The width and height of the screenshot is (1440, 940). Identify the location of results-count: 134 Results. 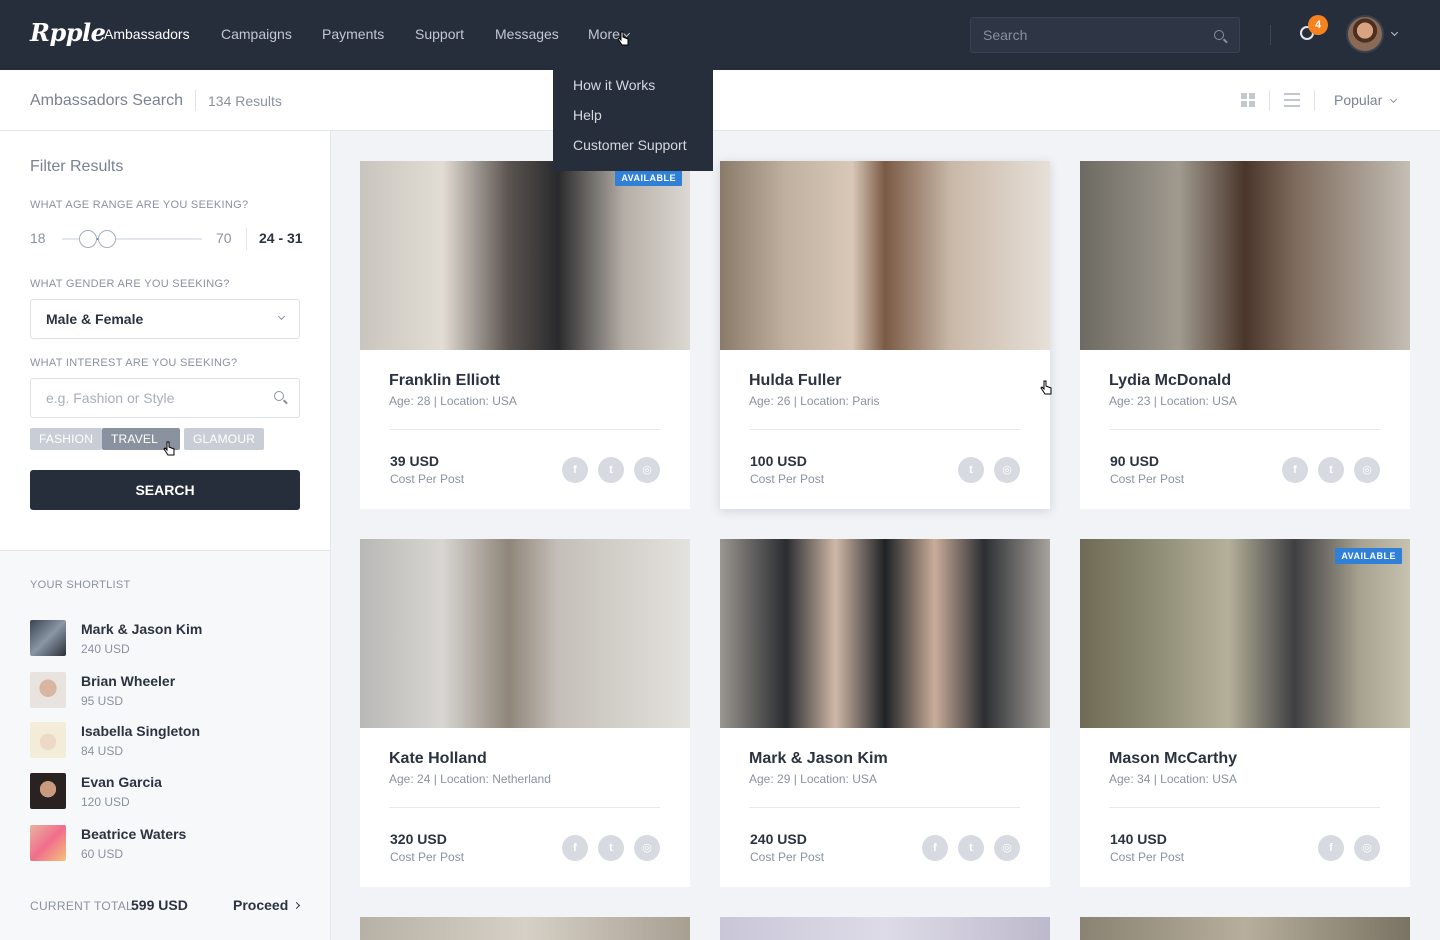
(245, 101).